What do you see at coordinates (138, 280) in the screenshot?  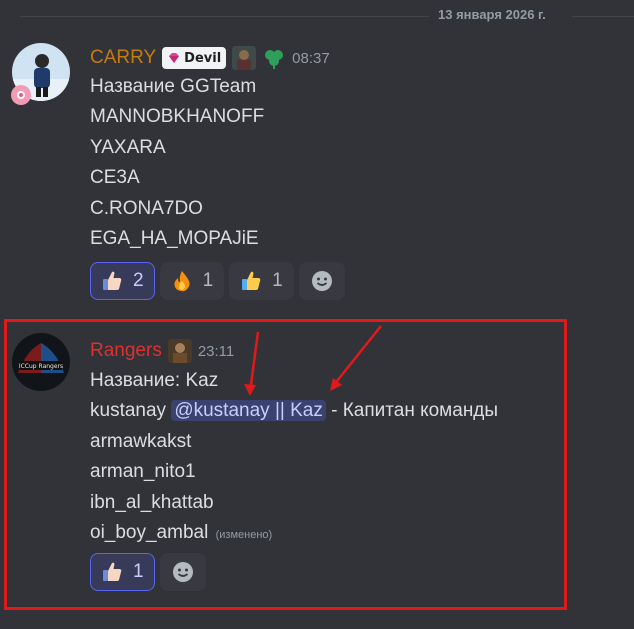 I see `reaction-count: 2` at bounding box center [138, 280].